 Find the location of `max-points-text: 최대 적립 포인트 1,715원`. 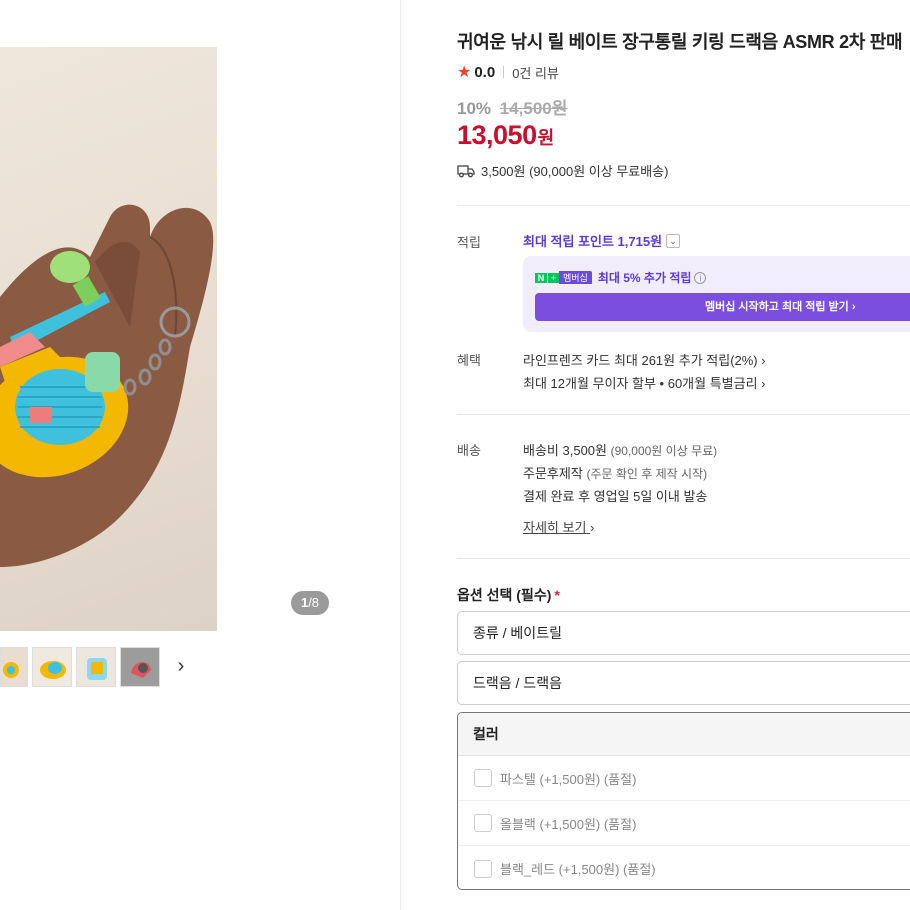

max-points-text: 최대 적립 포인트 1,715원 is located at coordinates (593, 241).